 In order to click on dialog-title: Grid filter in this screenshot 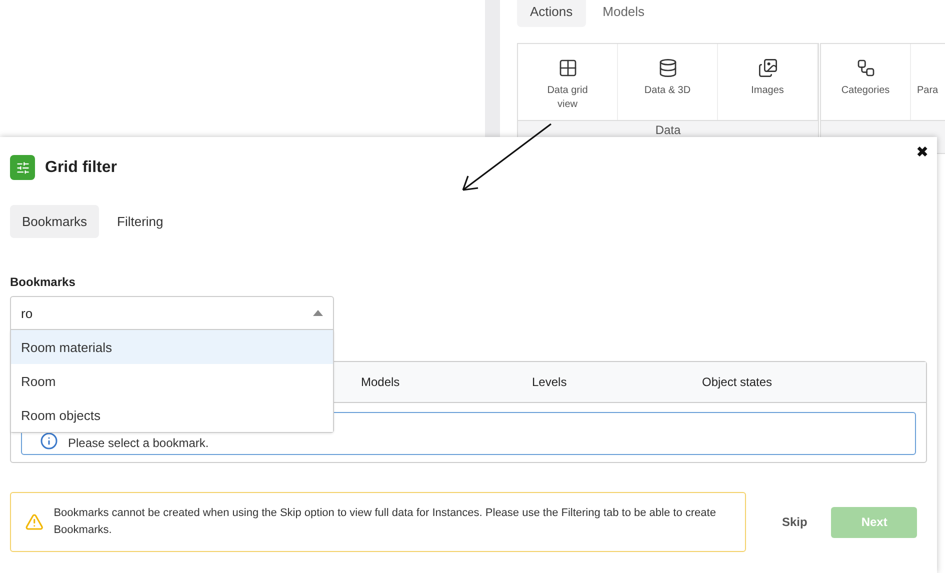, I will do `click(81, 167)`.